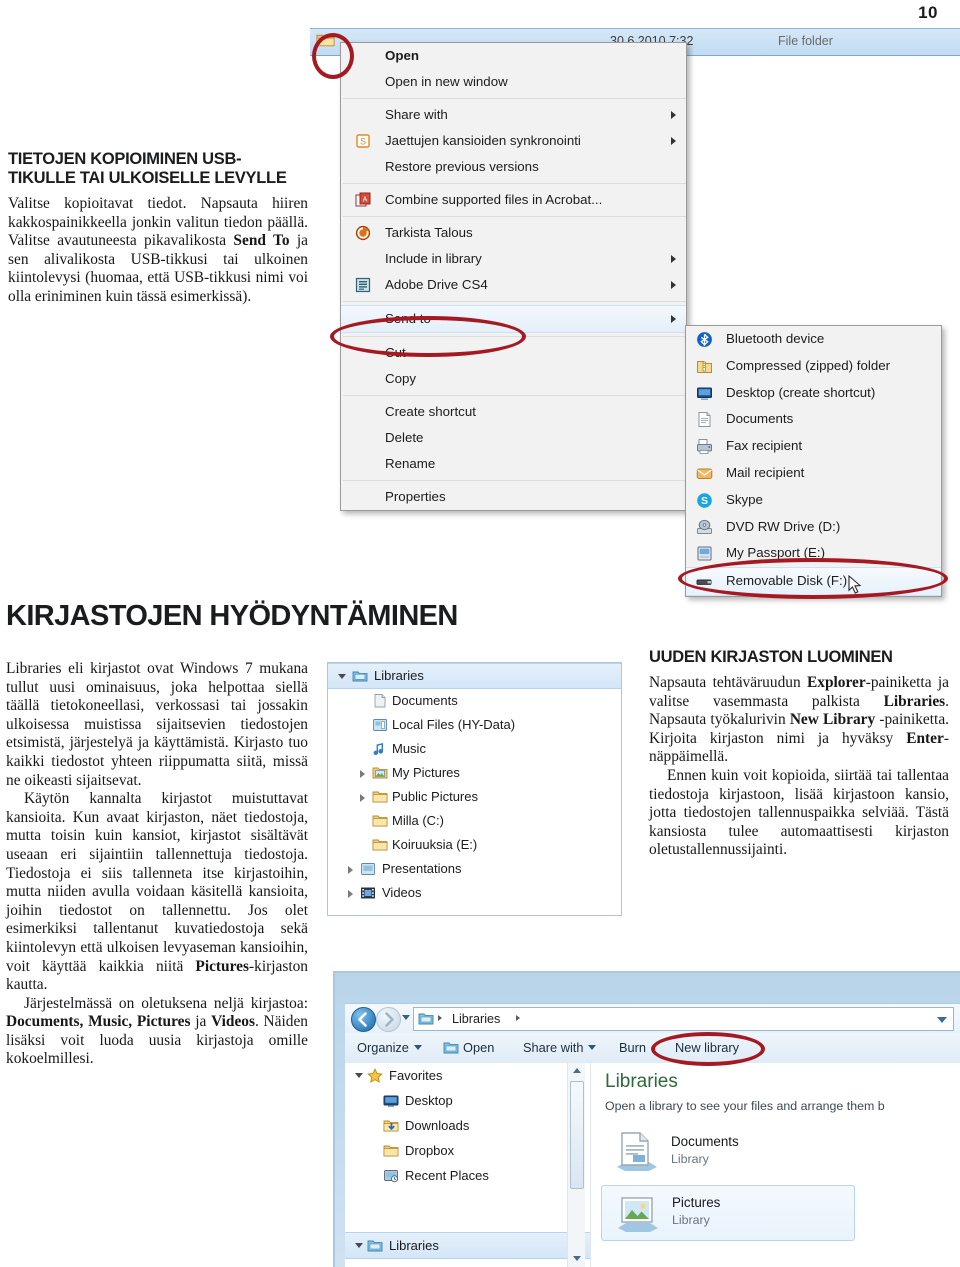 This screenshot has height=1267, width=960. Describe the element at coordinates (474, 821) in the screenshot. I see `tree-item-milla-c: Milla (C:)` at that location.